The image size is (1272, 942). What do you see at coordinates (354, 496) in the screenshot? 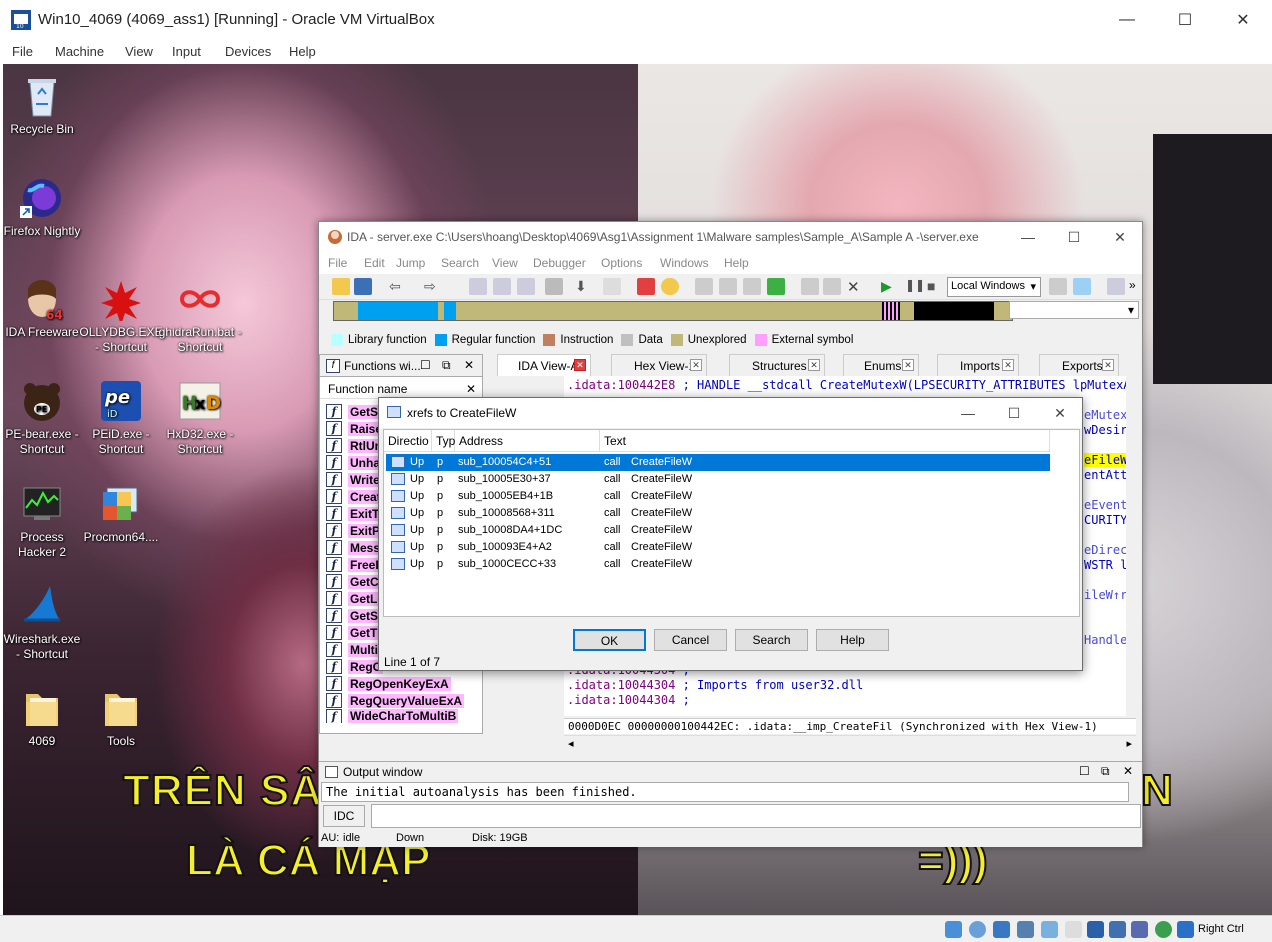
I see `function-item: f Creat` at bounding box center [354, 496].